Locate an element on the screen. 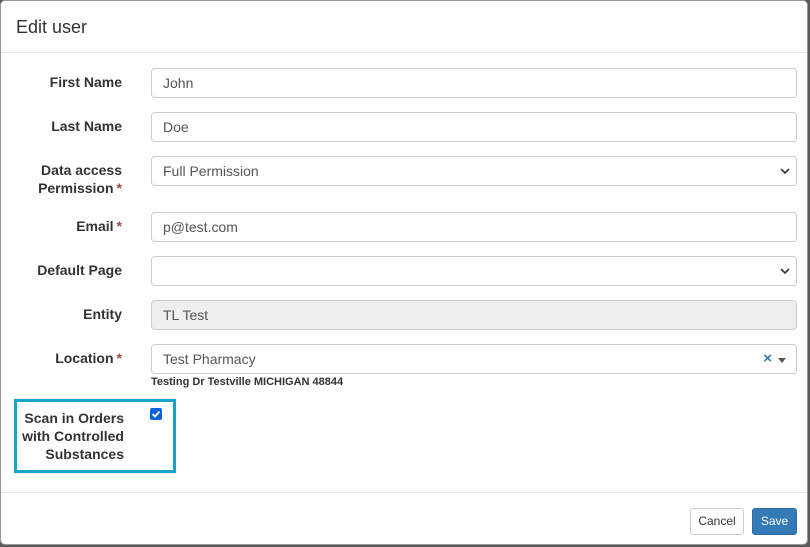  scan-label-line3: Substances is located at coordinates (84, 454).